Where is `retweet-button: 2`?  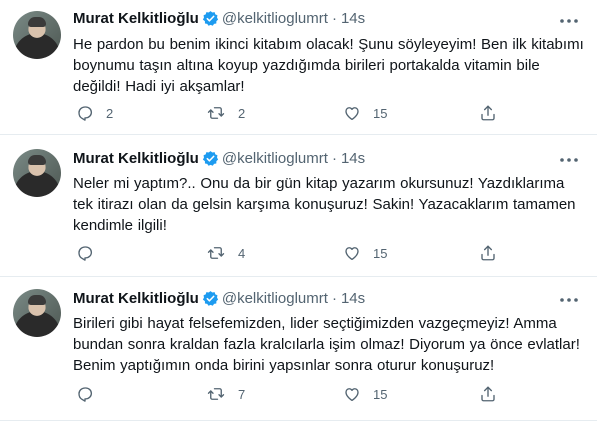 retweet-button: 2 is located at coordinates (225, 113).